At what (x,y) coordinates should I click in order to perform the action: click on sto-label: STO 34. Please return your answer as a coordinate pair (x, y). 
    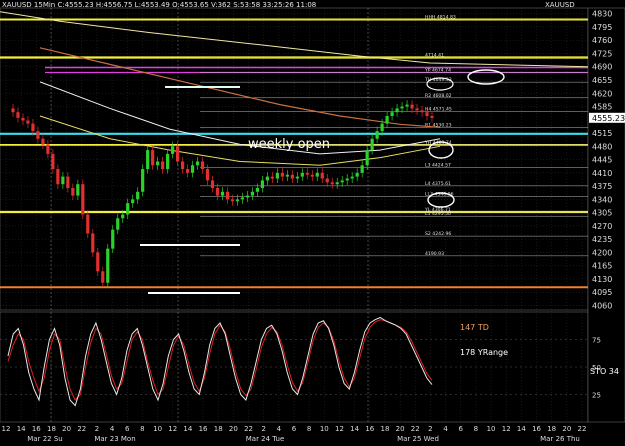
    Looking at the image, I should click on (604, 371).